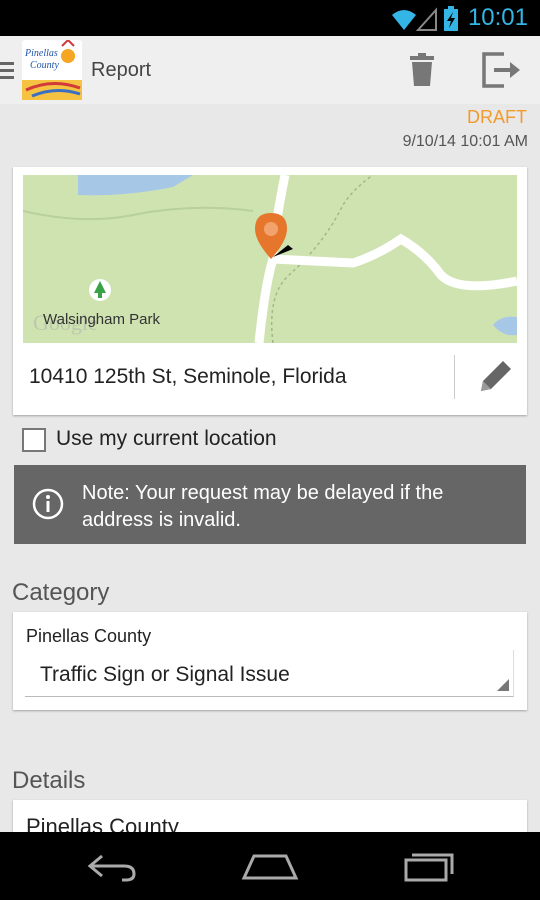 The width and height of the screenshot is (540, 900). What do you see at coordinates (7, 71) in the screenshot?
I see `menu-icon` at bounding box center [7, 71].